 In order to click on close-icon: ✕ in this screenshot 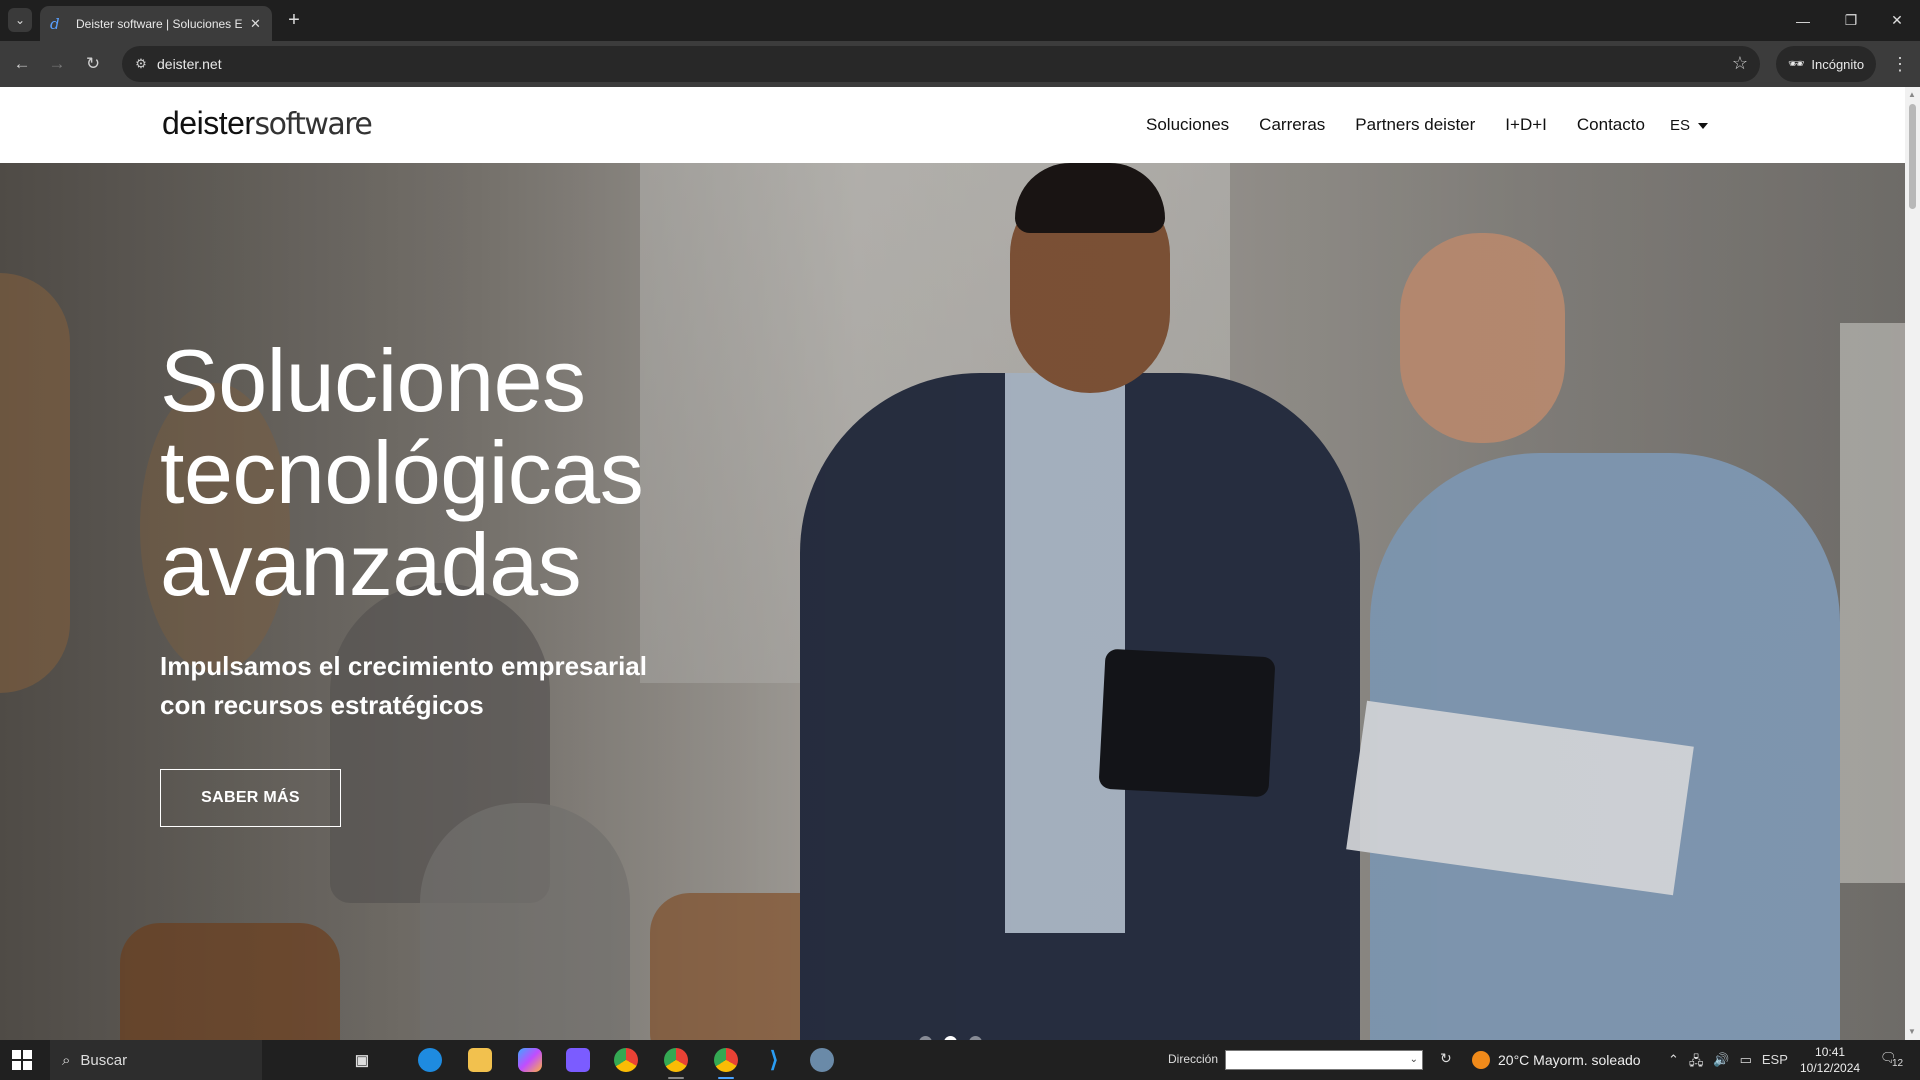, I will do `click(255, 24)`.